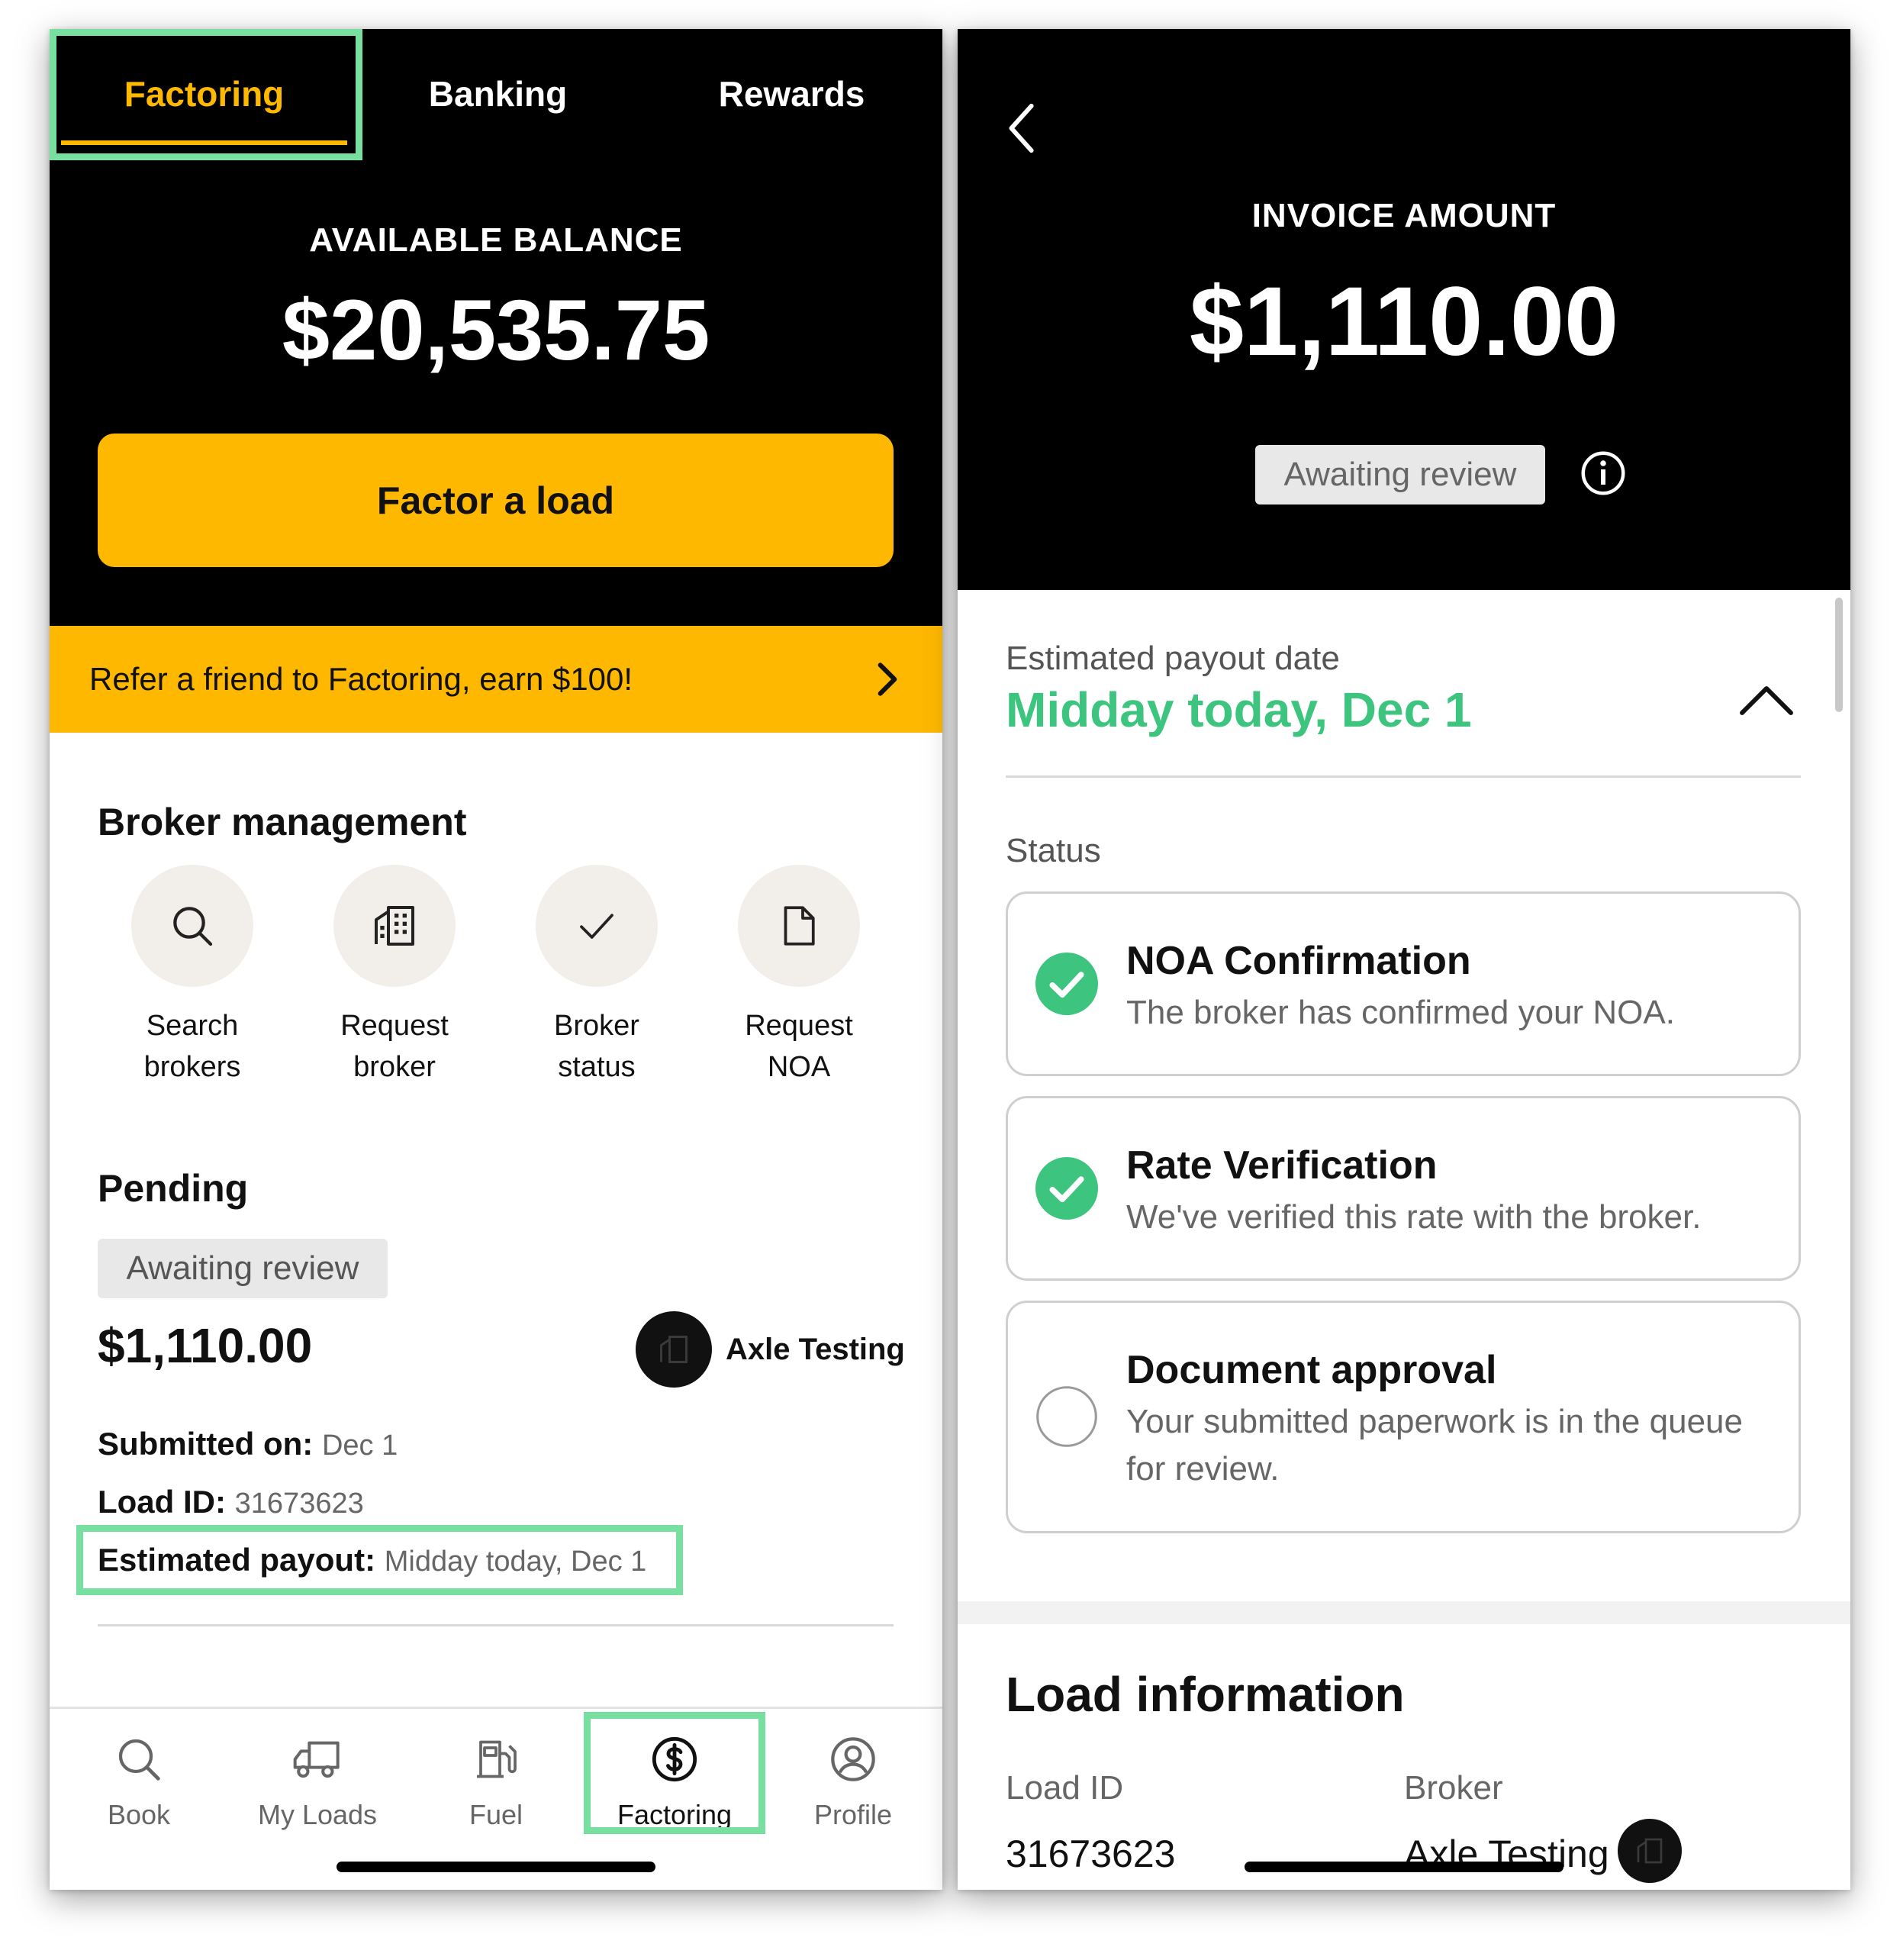  I want to click on status-section-label: Status, so click(1053, 850).